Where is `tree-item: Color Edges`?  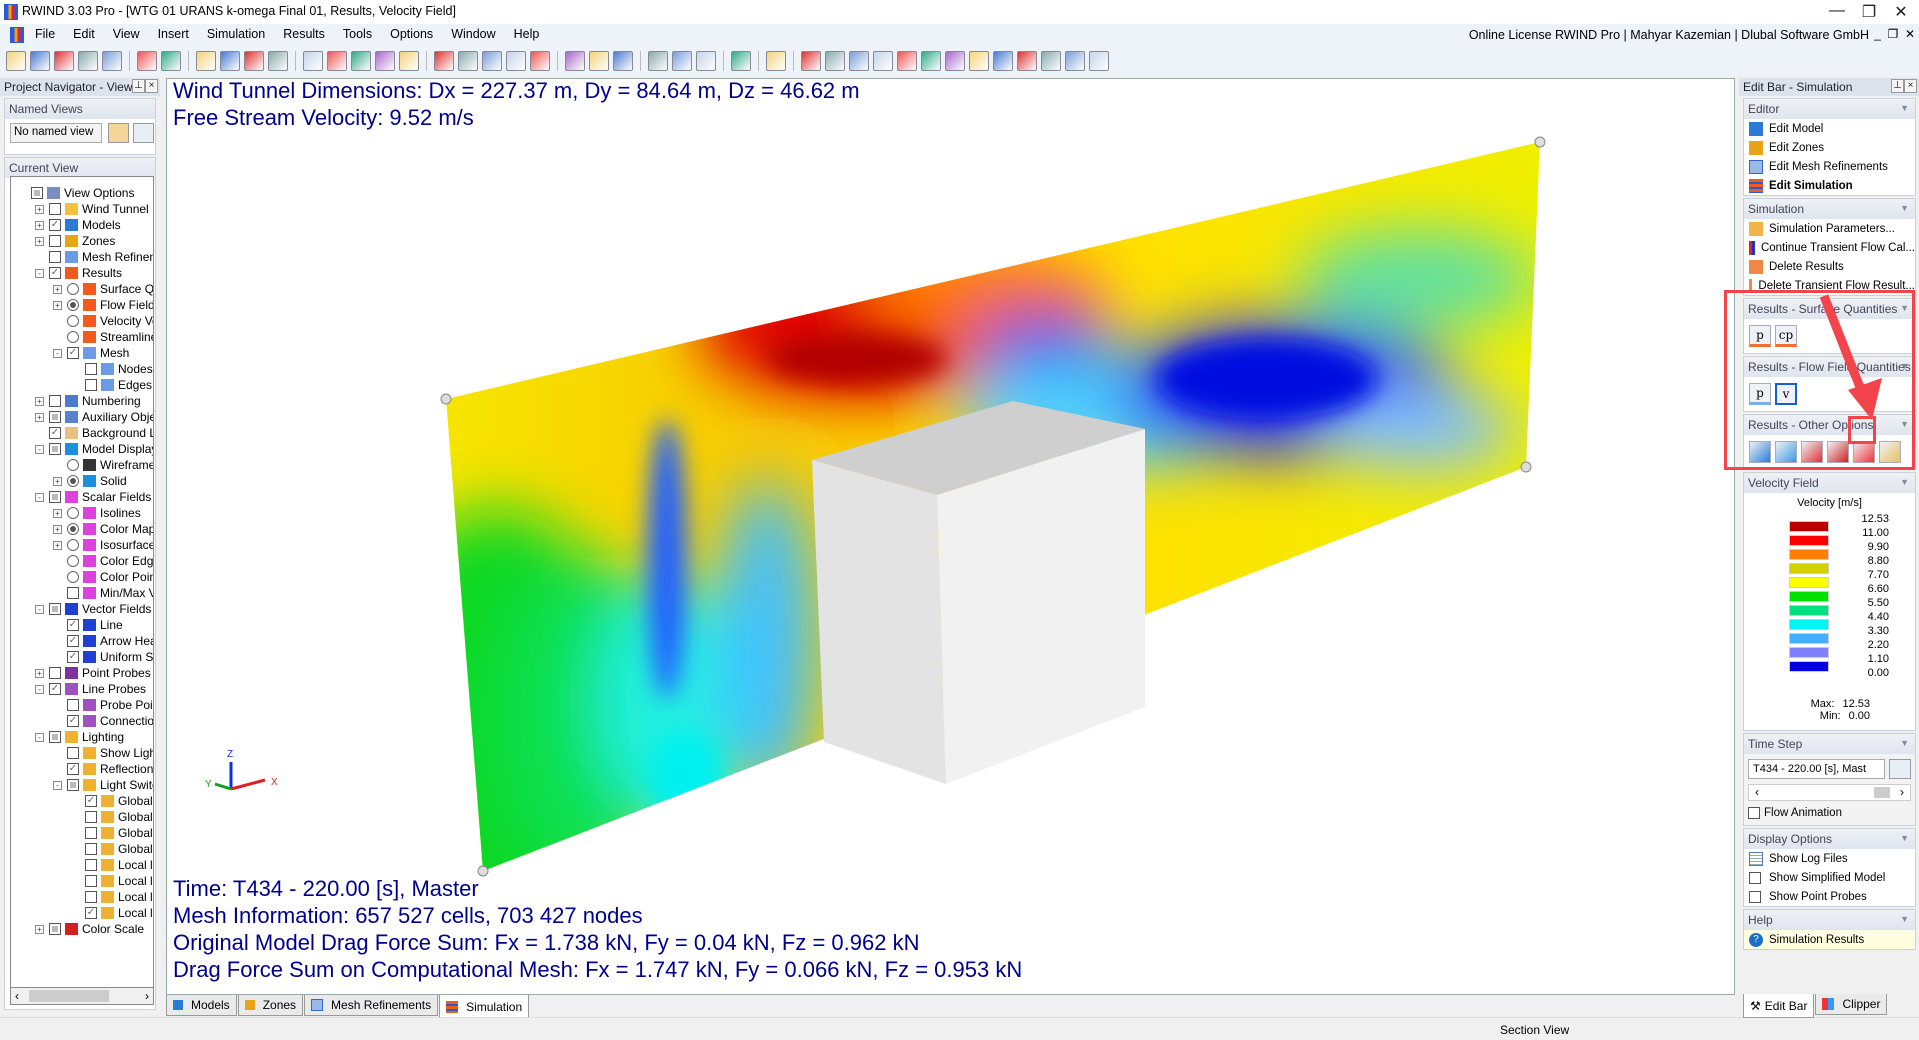 tree-item: Color Edges is located at coordinates (103, 561).